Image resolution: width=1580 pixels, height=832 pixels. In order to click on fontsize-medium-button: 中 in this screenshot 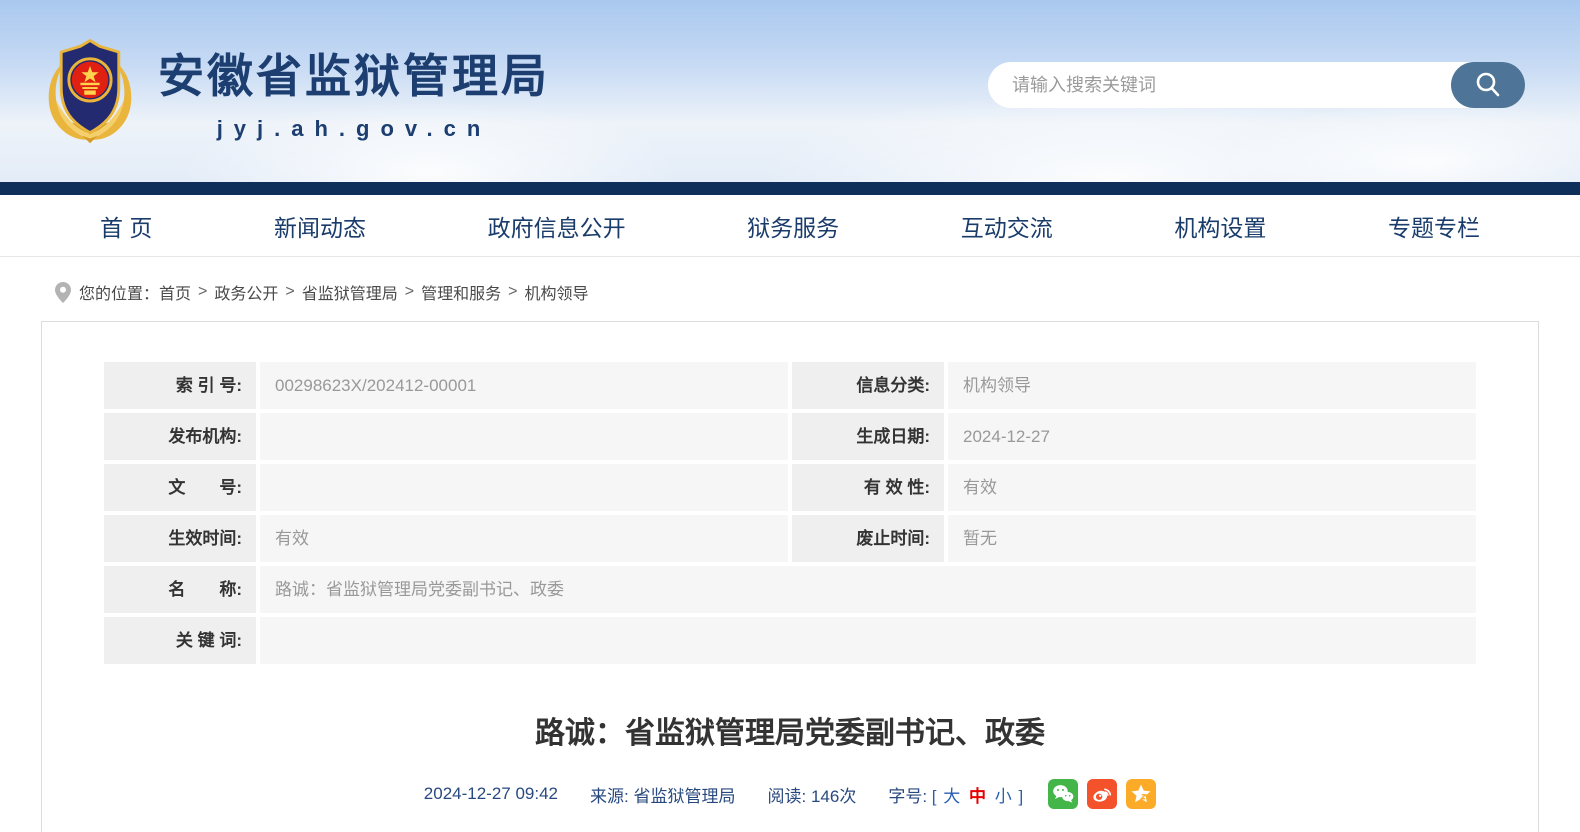, I will do `click(977, 796)`.